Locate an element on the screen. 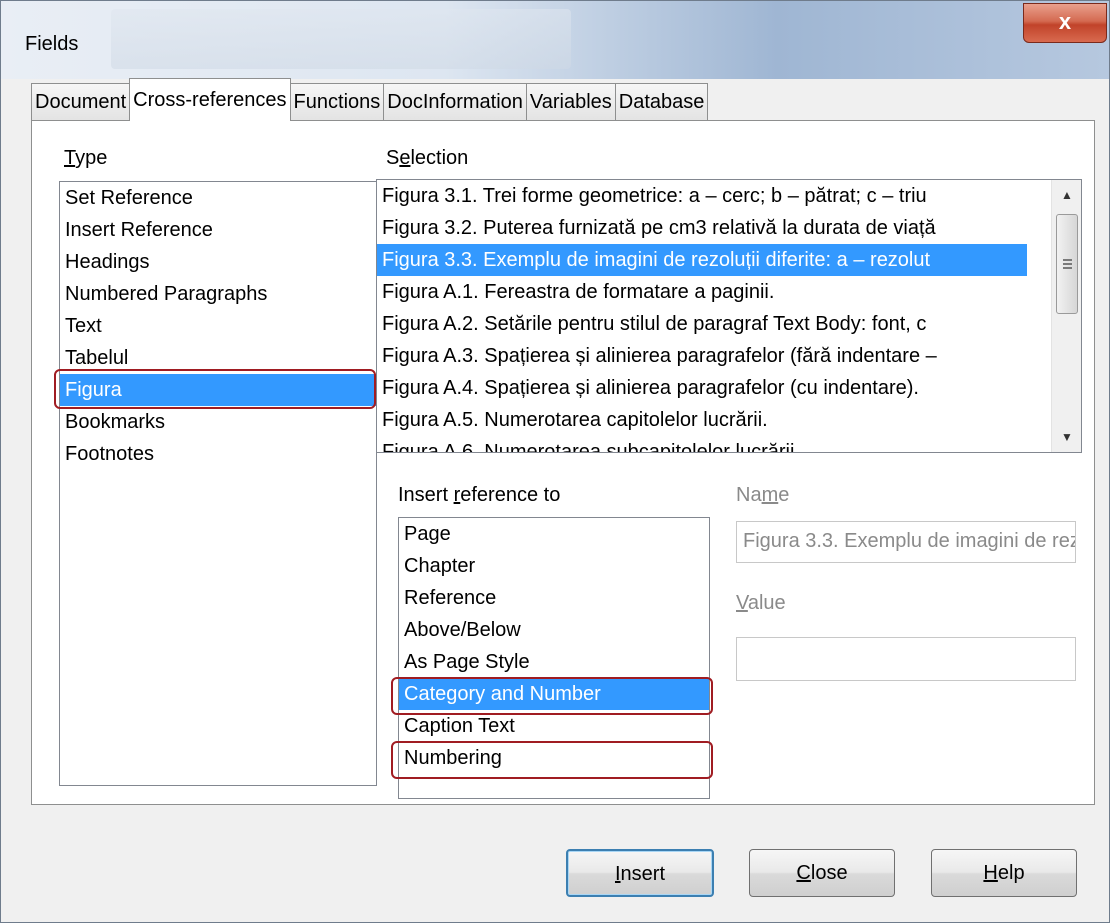  type-item-bookmarks: Bookmarks is located at coordinates (218, 422).